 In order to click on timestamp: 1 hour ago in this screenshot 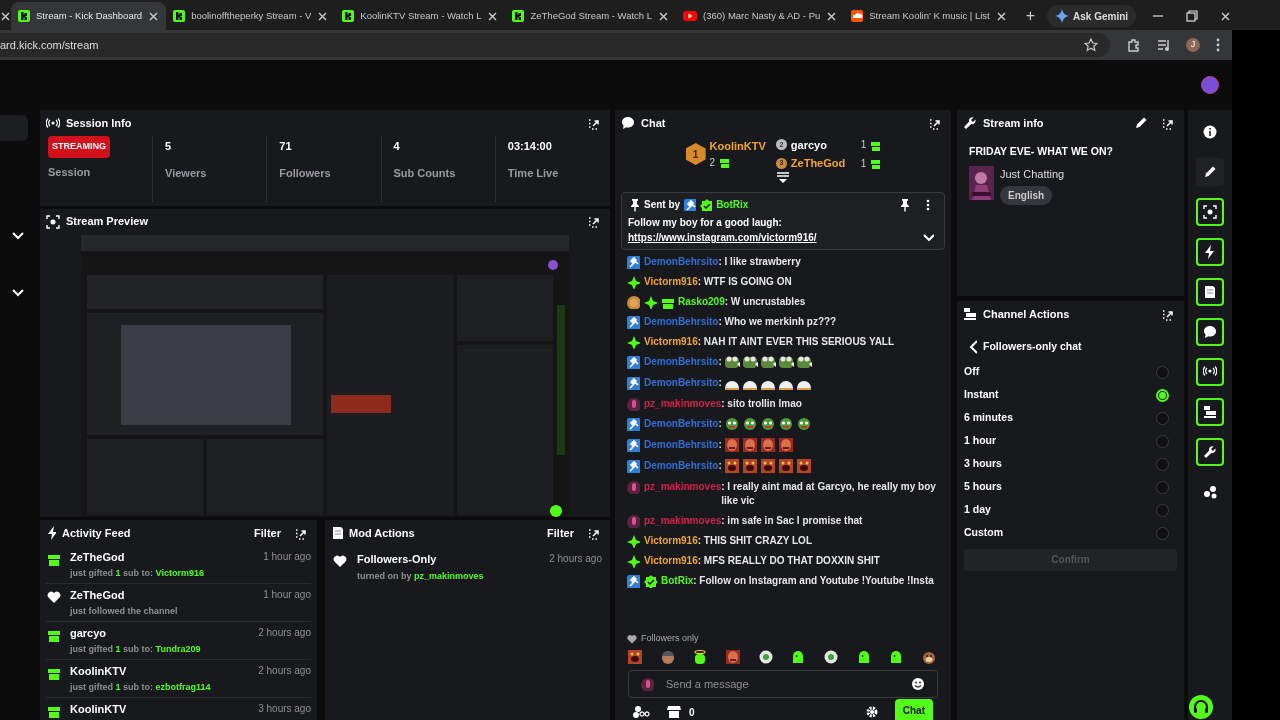, I will do `click(287, 595)`.